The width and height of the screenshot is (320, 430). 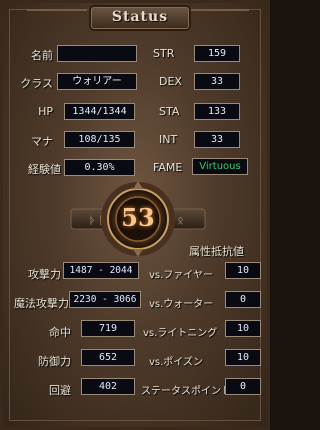 I want to click on title-ornament-right, so click(x=219, y=10).